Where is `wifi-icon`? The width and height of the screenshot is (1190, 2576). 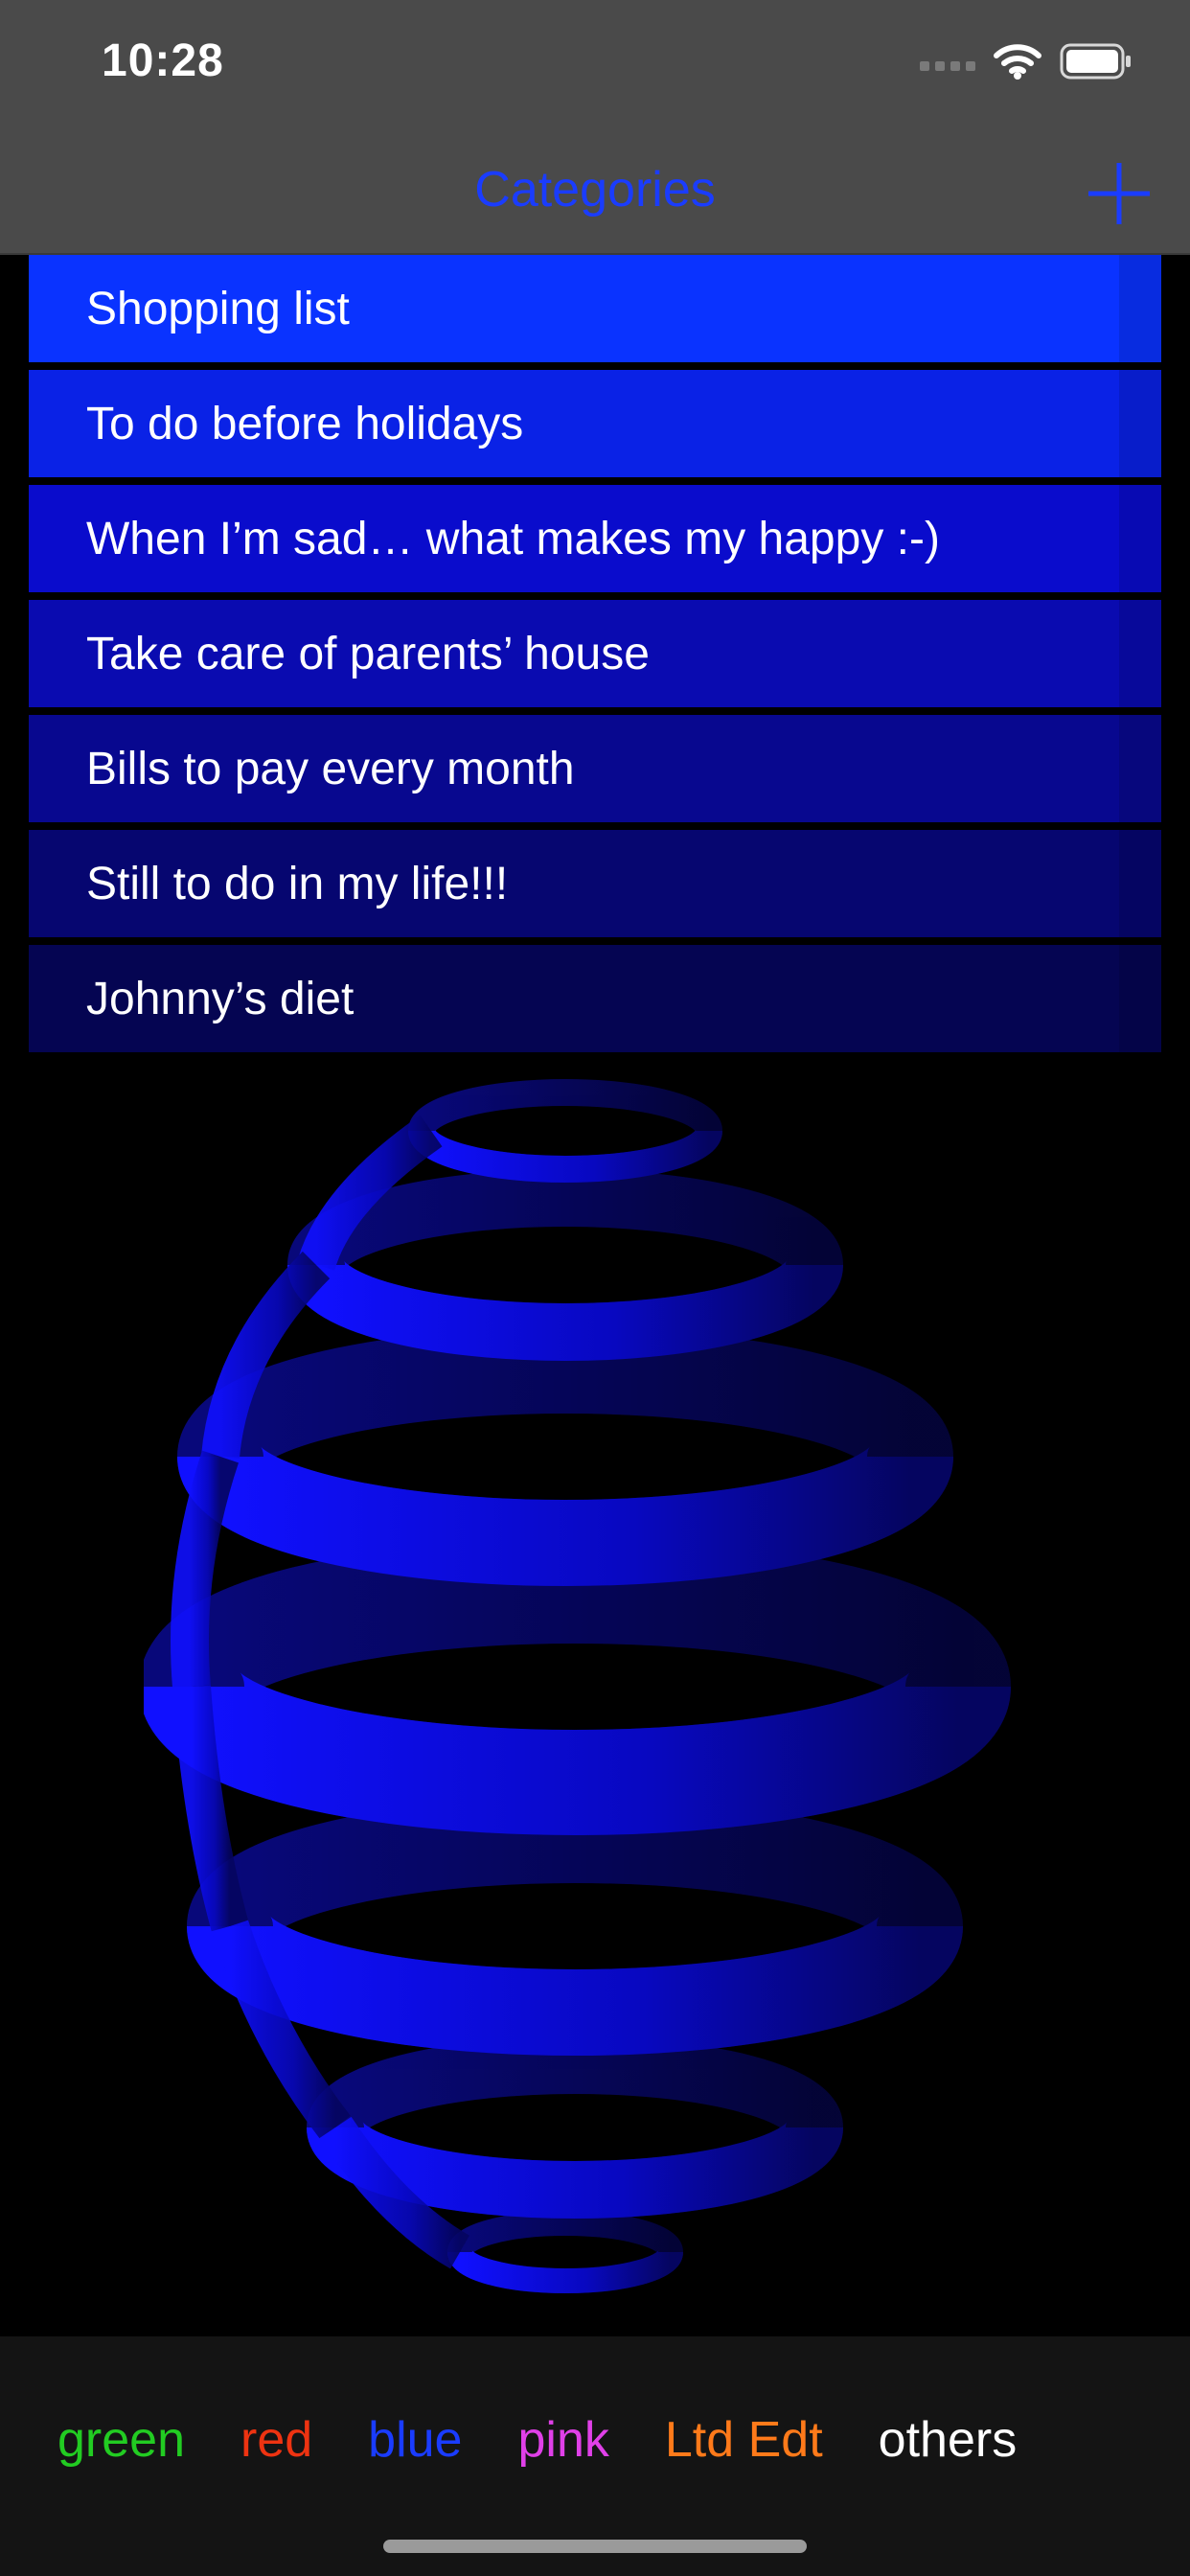
wifi-icon is located at coordinates (1017, 62).